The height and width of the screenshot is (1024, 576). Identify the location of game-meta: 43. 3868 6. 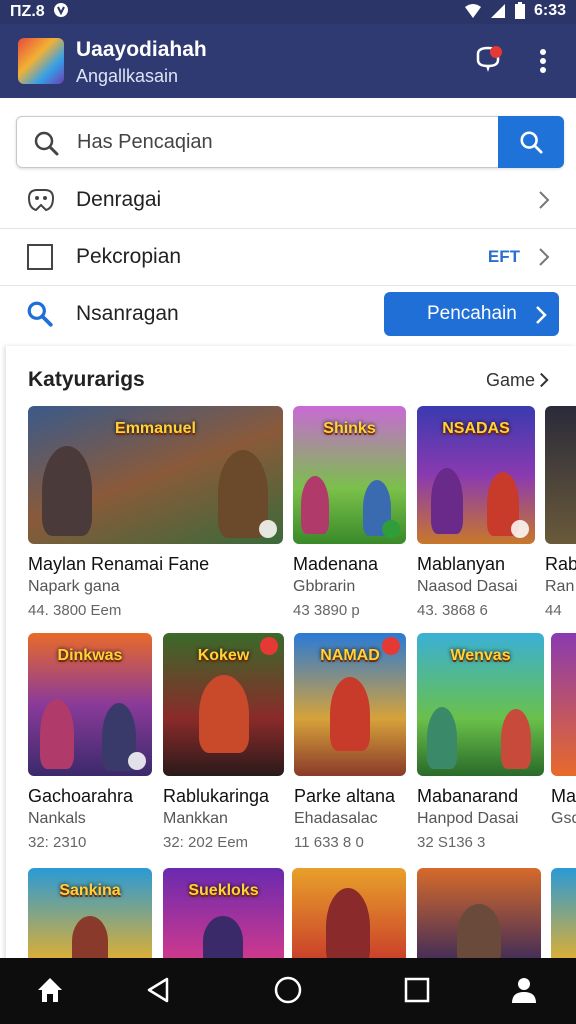
(452, 610).